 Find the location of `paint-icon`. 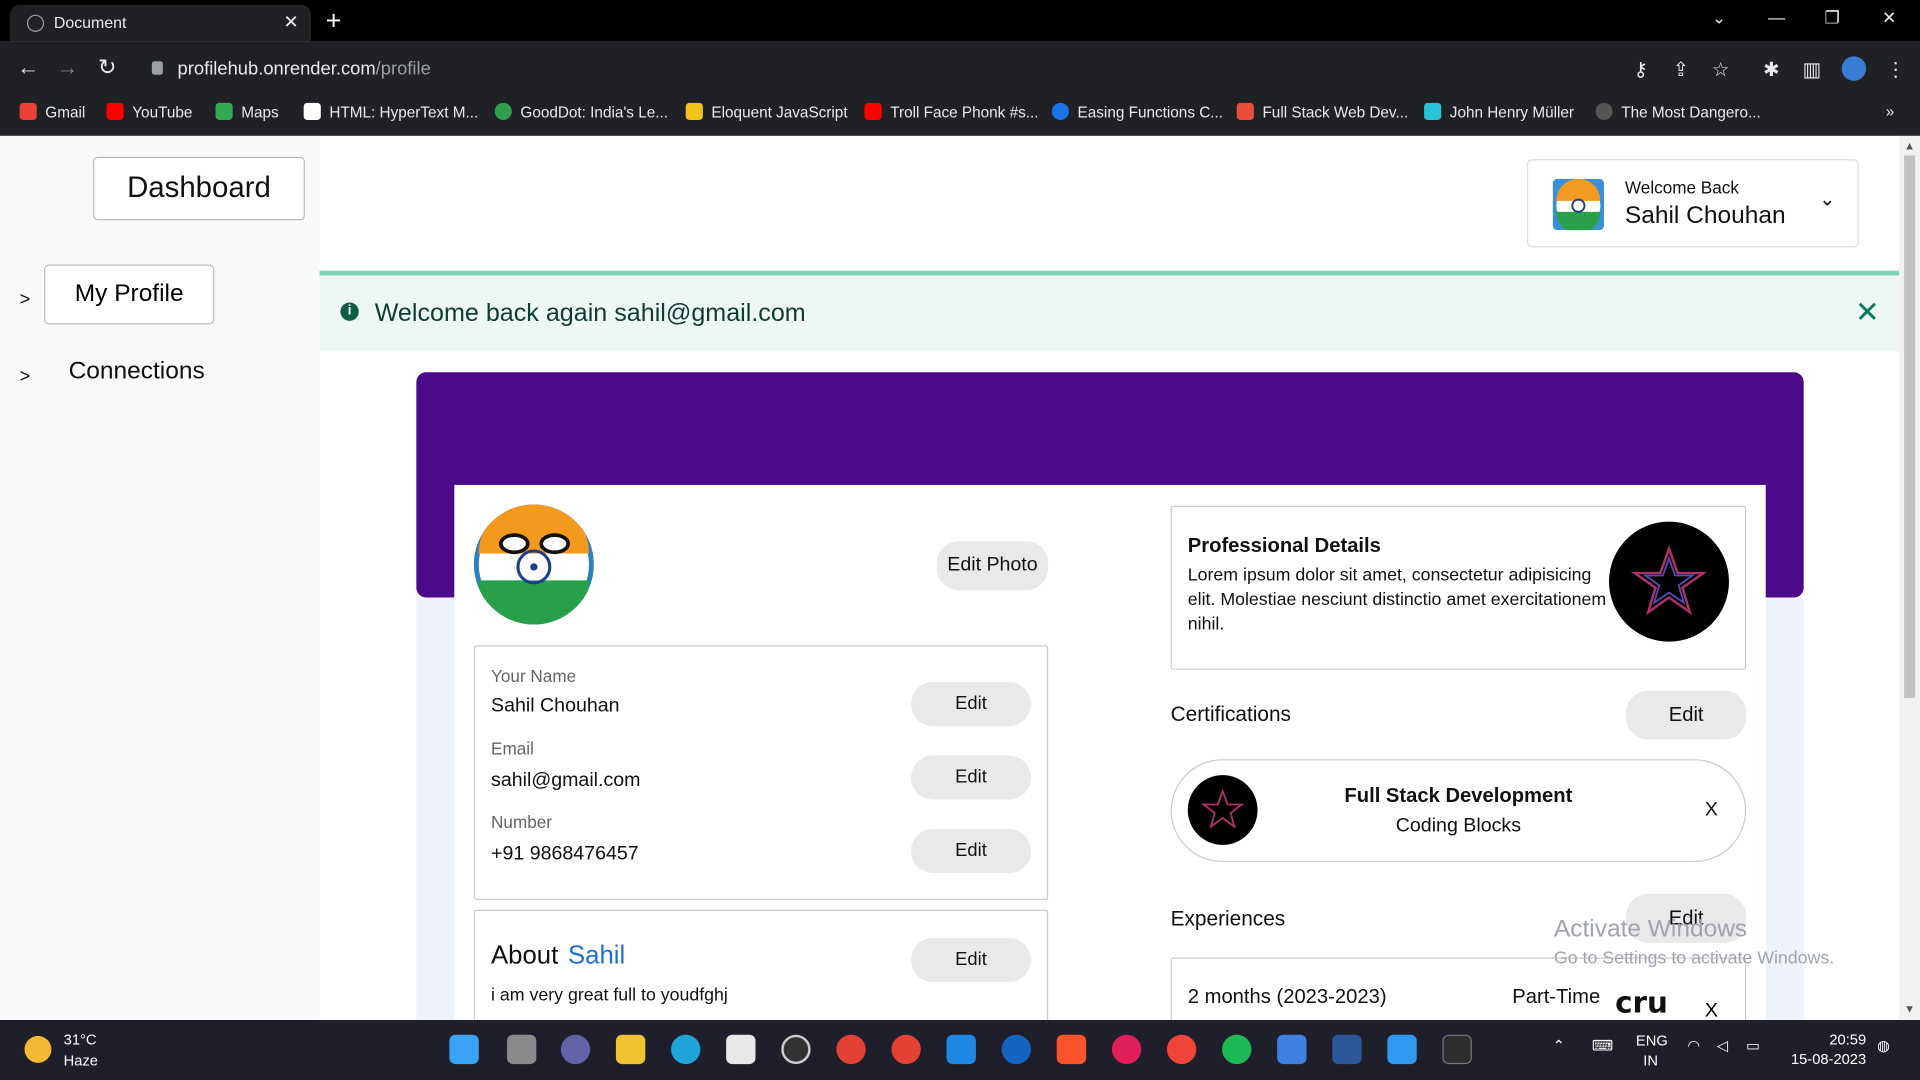

paint-icon is located at coordinates (1402, 1049).